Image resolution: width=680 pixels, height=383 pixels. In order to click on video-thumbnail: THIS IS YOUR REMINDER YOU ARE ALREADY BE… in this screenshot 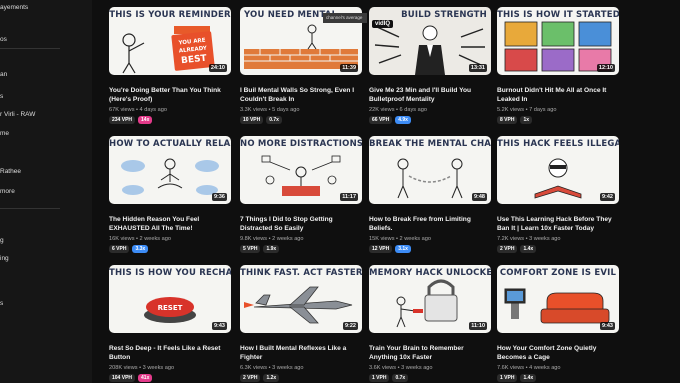, I will do `click(170, 41)`.